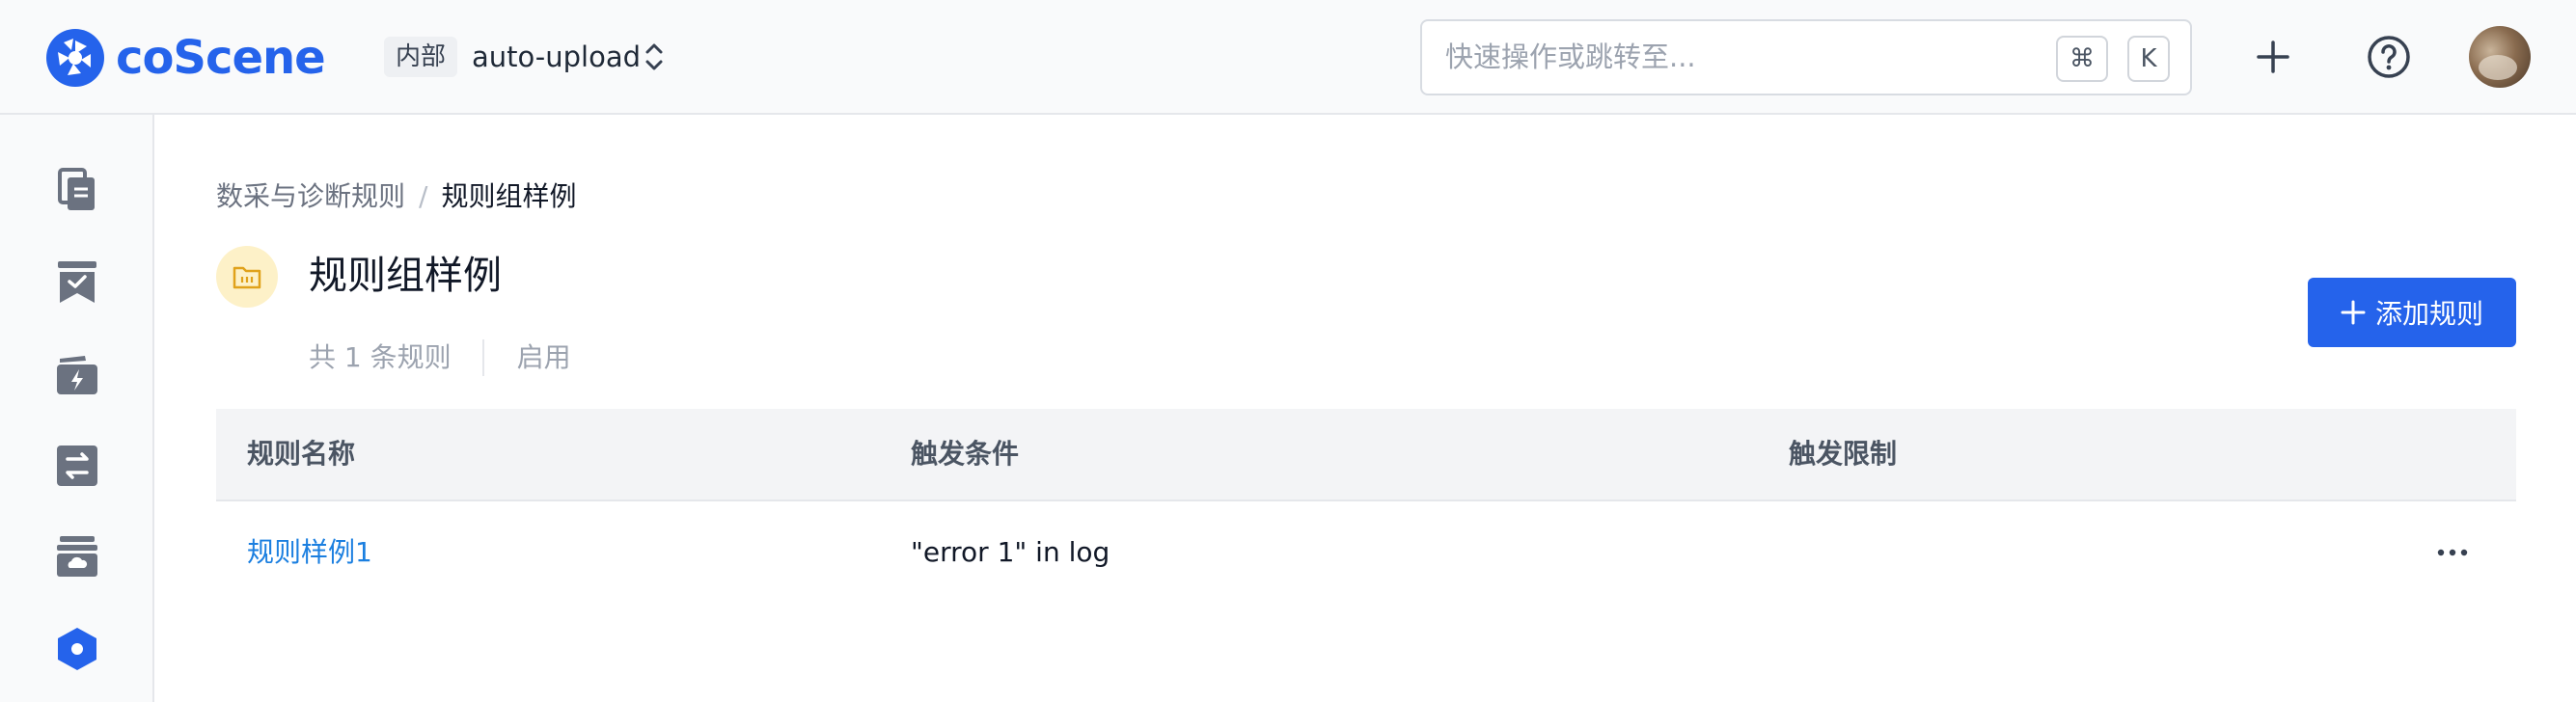 The width and height of the screenshot is (2576, 702). I want to click on actions-folder-icon, so click(77, 375).